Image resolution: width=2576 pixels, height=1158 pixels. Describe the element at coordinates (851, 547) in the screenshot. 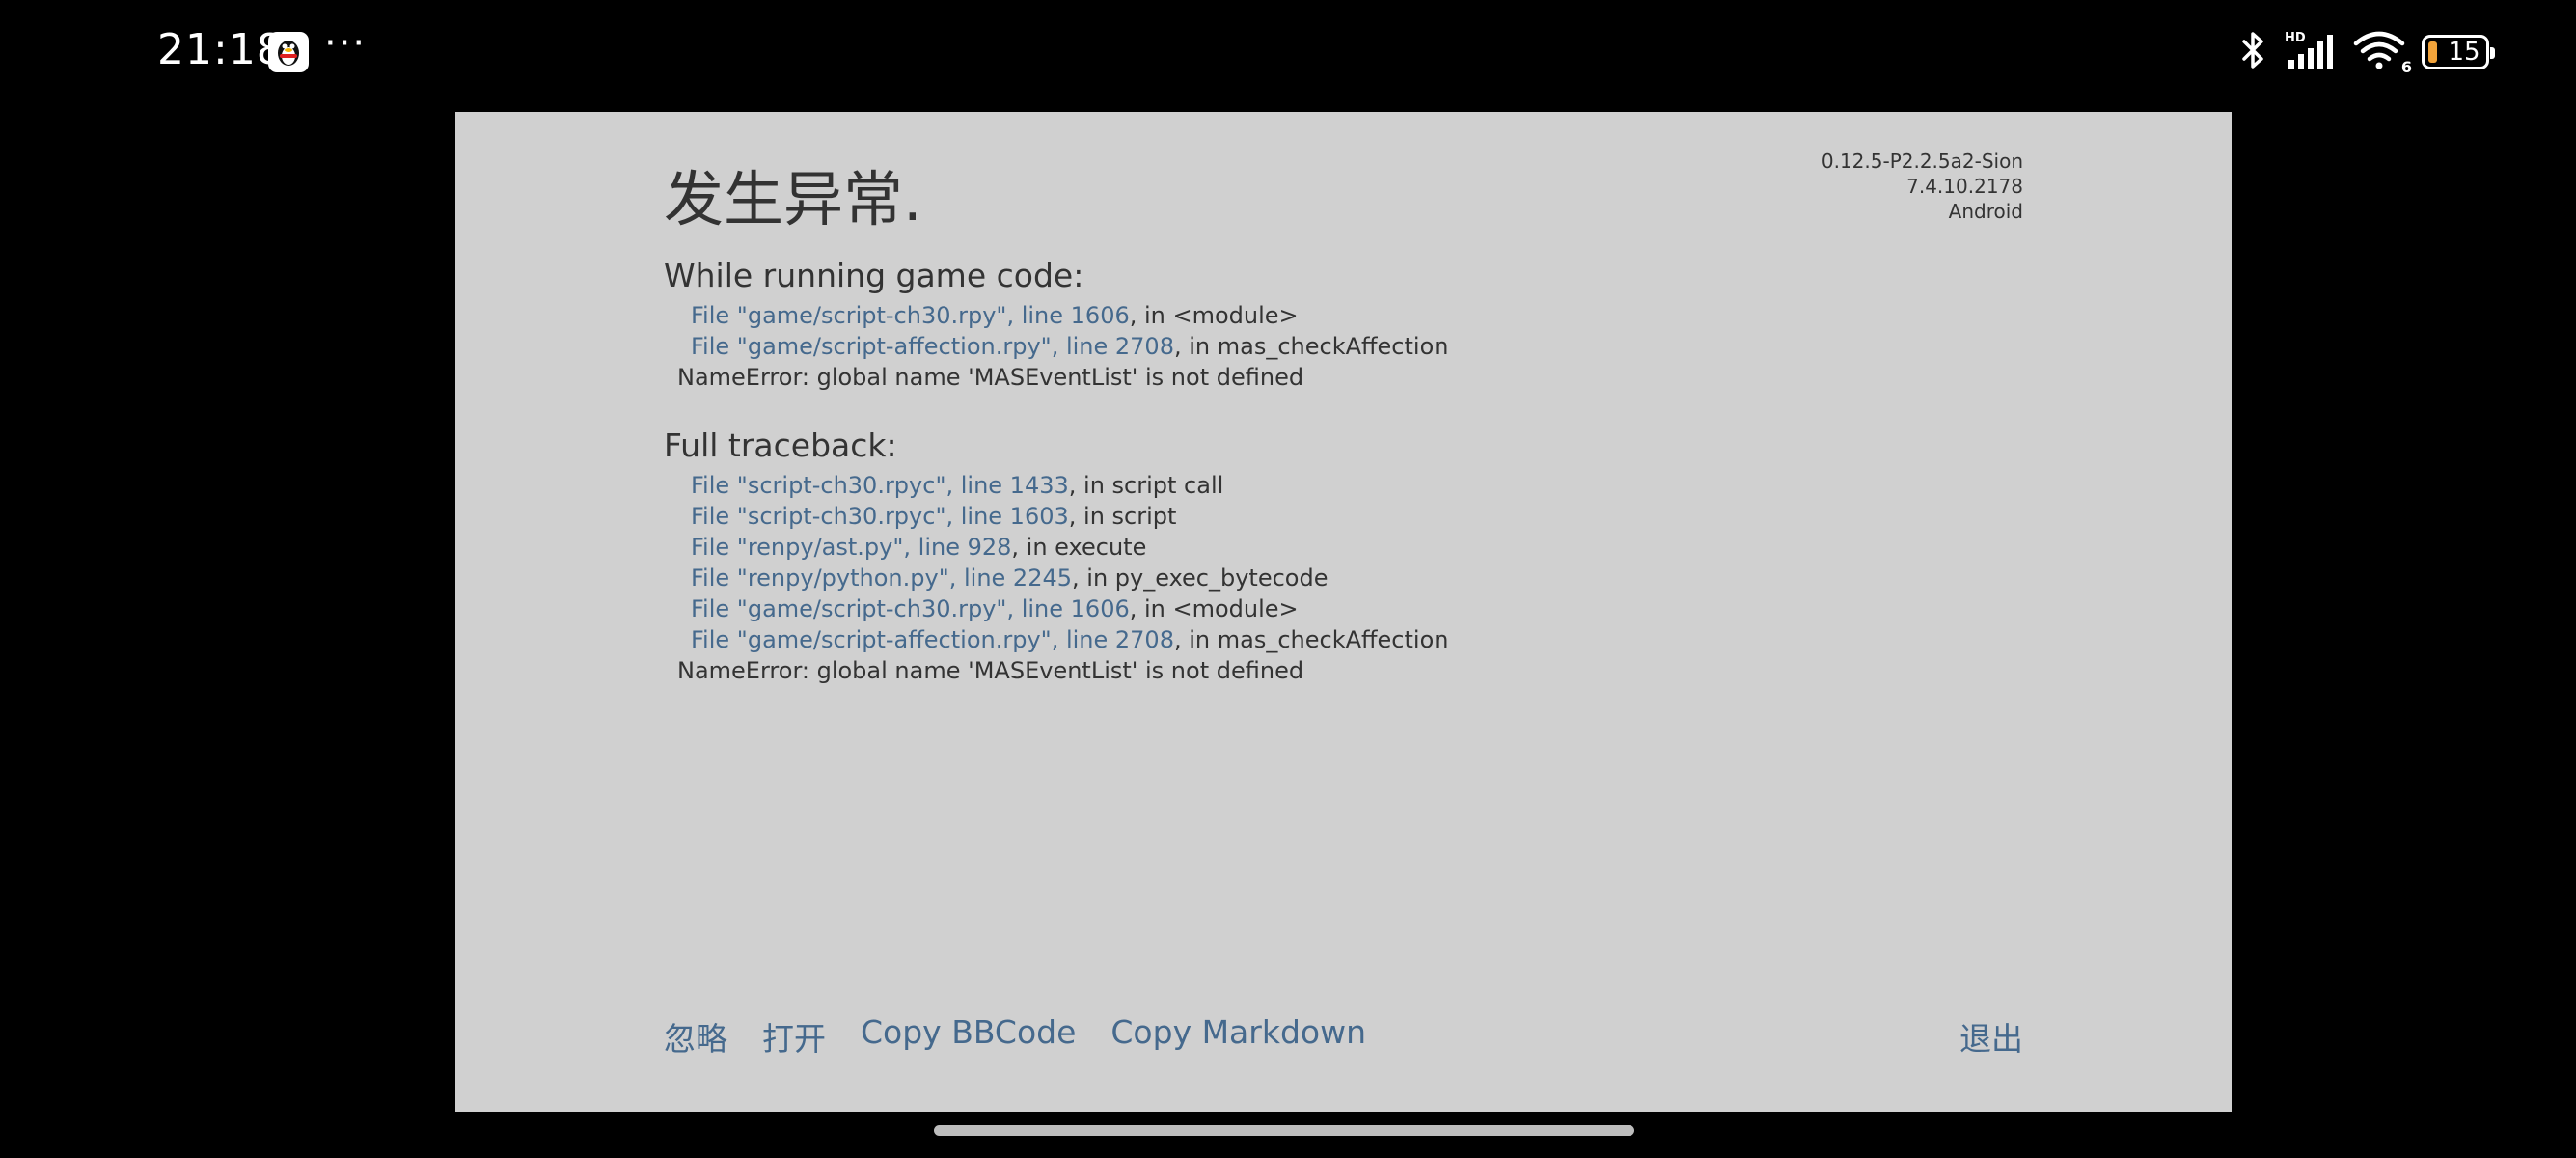

I see `traceback-file-link: File "renpy/ast.py", line 928` at that location.